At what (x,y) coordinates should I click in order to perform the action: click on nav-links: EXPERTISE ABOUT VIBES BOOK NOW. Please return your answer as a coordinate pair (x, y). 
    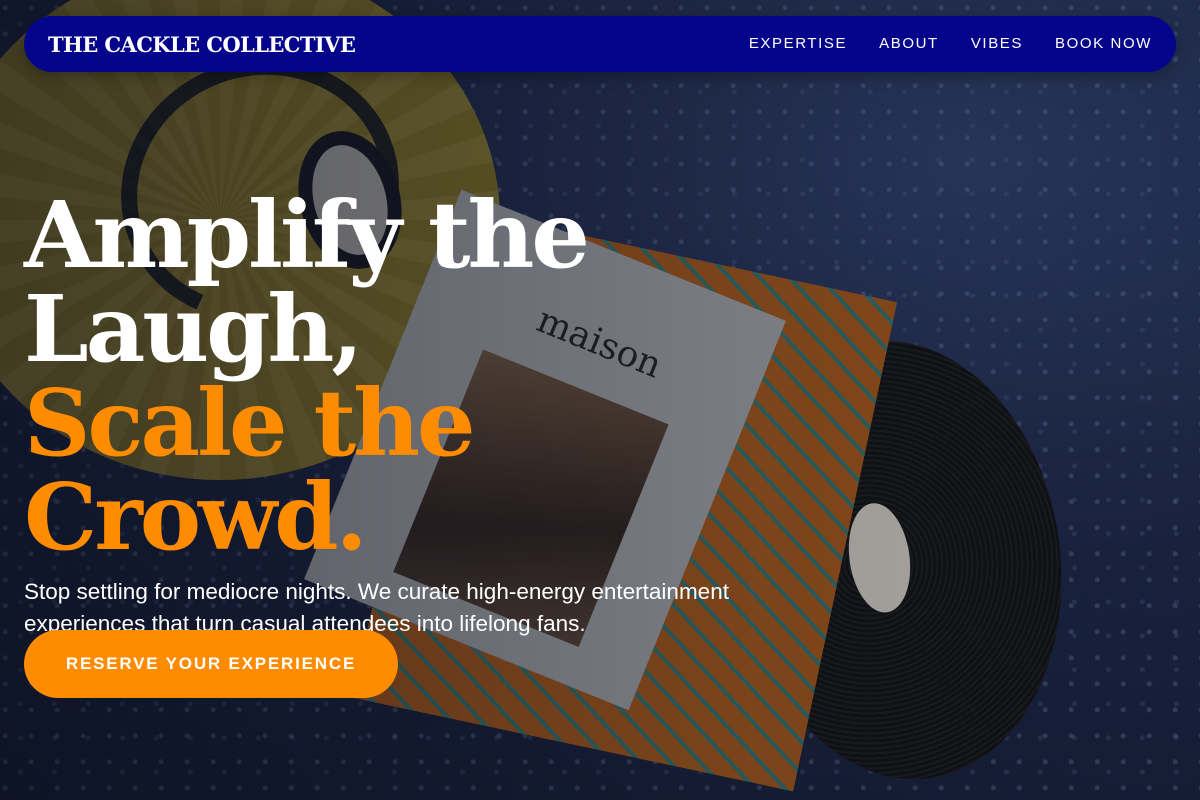
    Looking at the image, I should click on (950, 44).